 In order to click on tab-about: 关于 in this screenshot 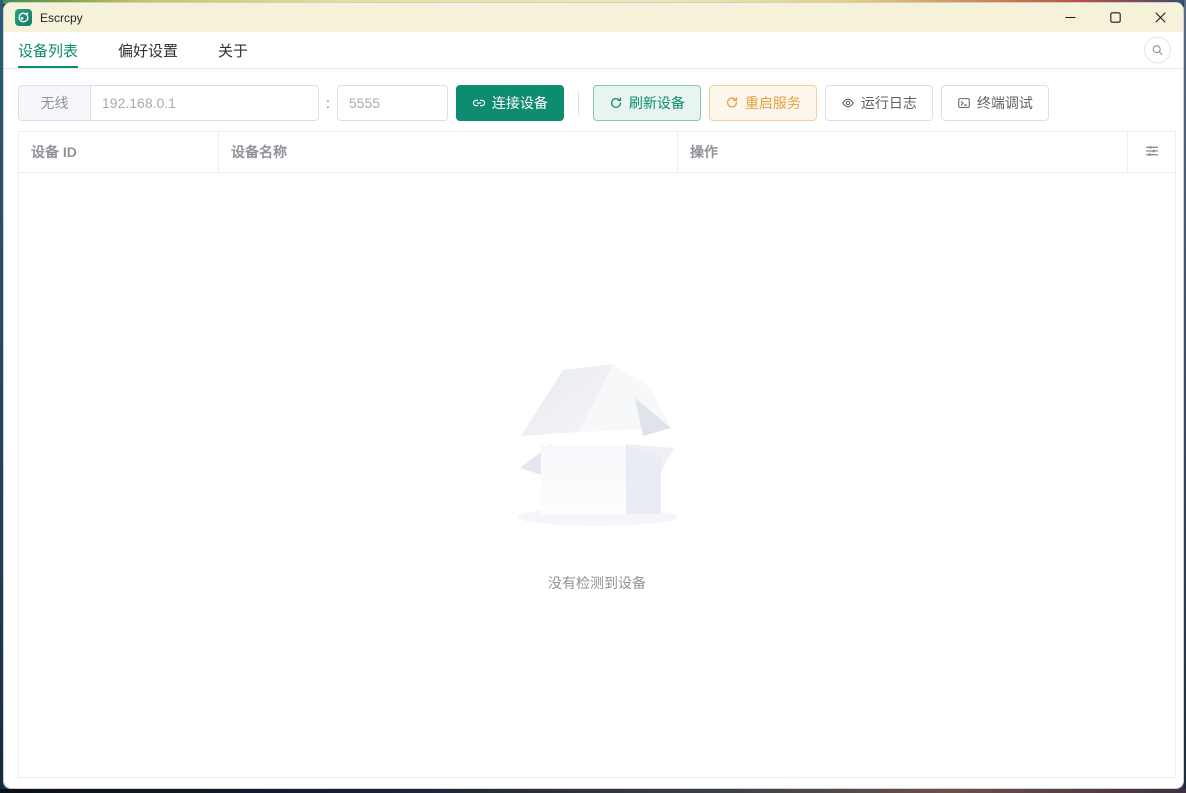, I will do `click(233, 50)`.